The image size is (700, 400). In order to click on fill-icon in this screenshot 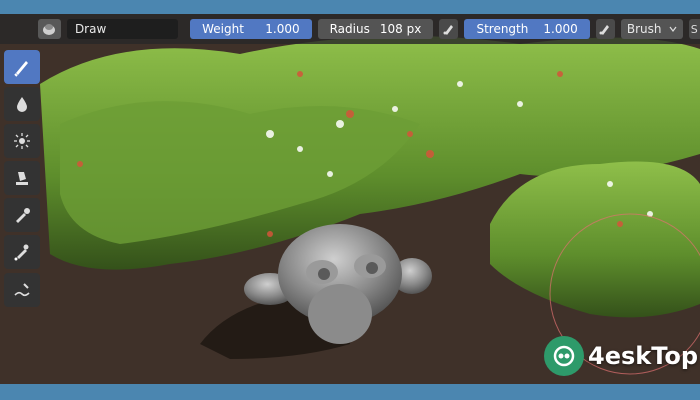, I will do `click(21, 252)`.